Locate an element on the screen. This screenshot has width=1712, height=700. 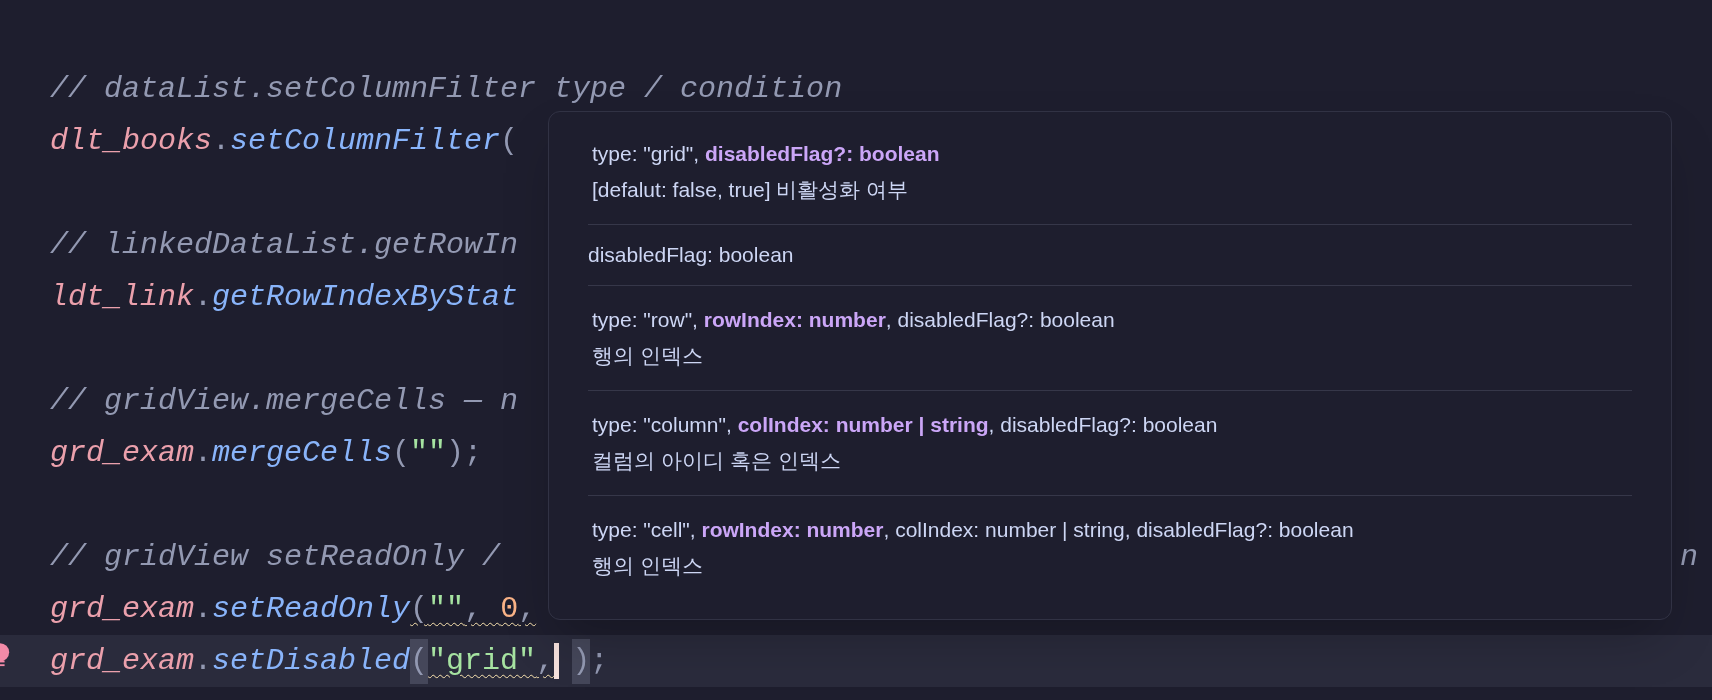
matched-bracket: ) is located at coordinates (581, 661).